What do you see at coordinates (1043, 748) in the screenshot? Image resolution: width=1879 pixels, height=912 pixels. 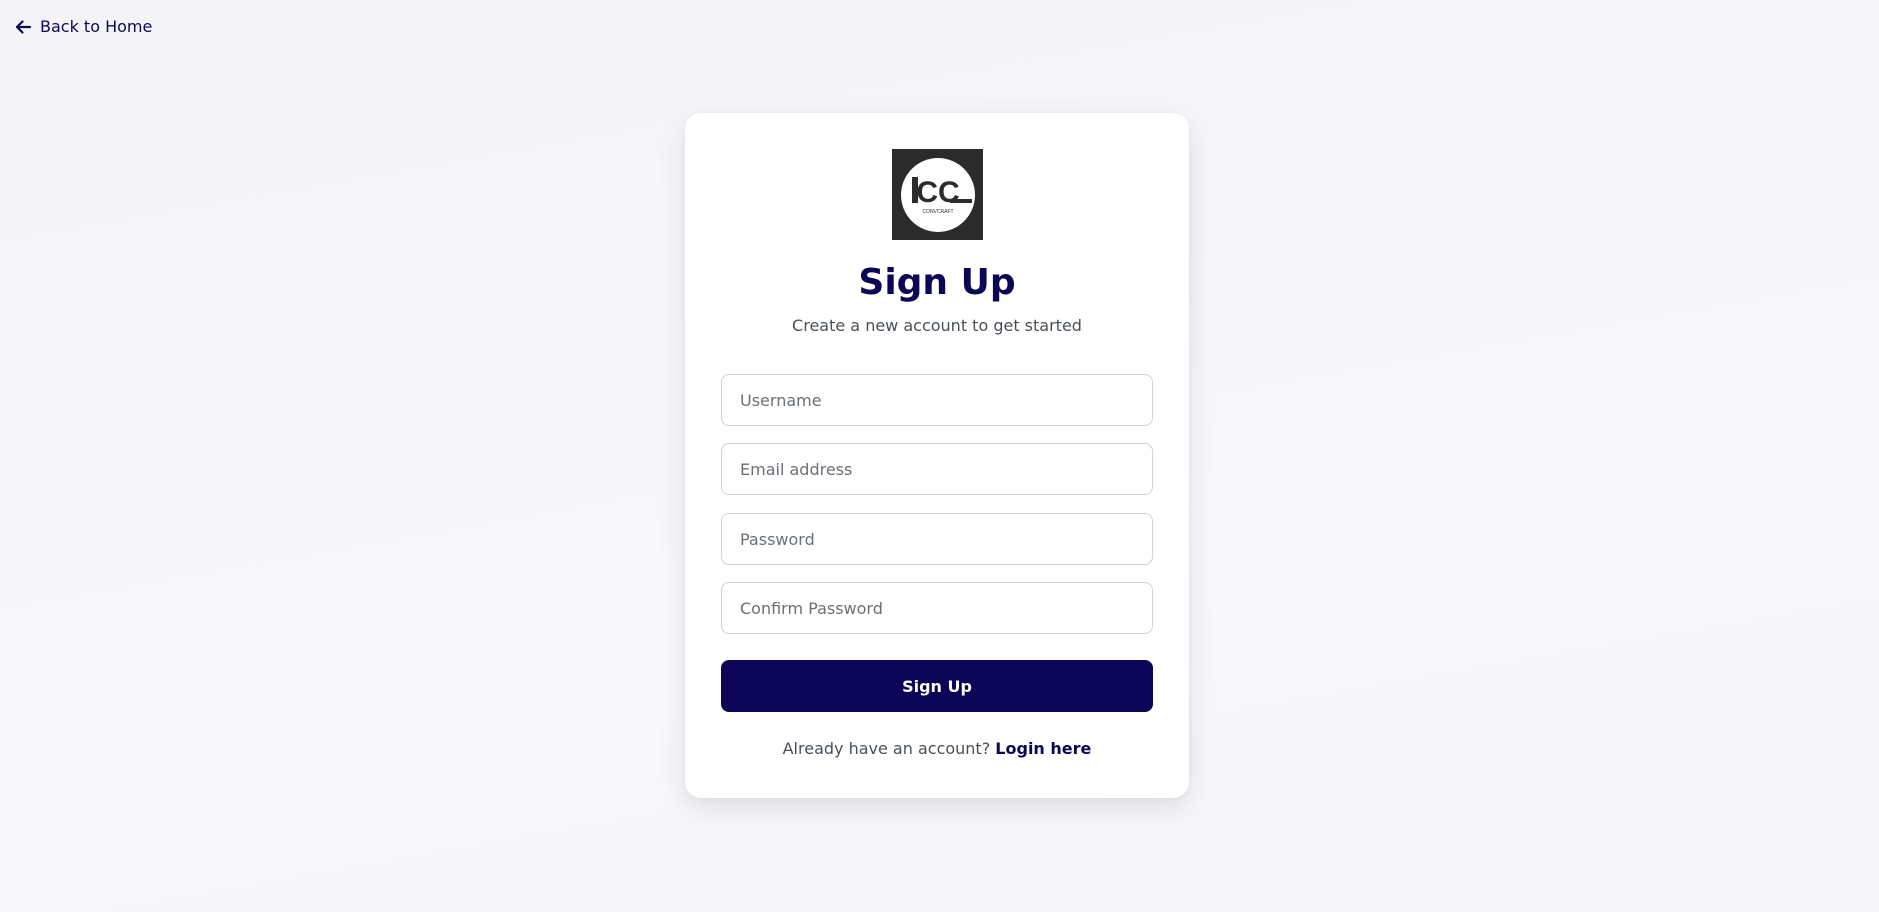 I see `login-link: Login here` at bounding box center [1043, 748].